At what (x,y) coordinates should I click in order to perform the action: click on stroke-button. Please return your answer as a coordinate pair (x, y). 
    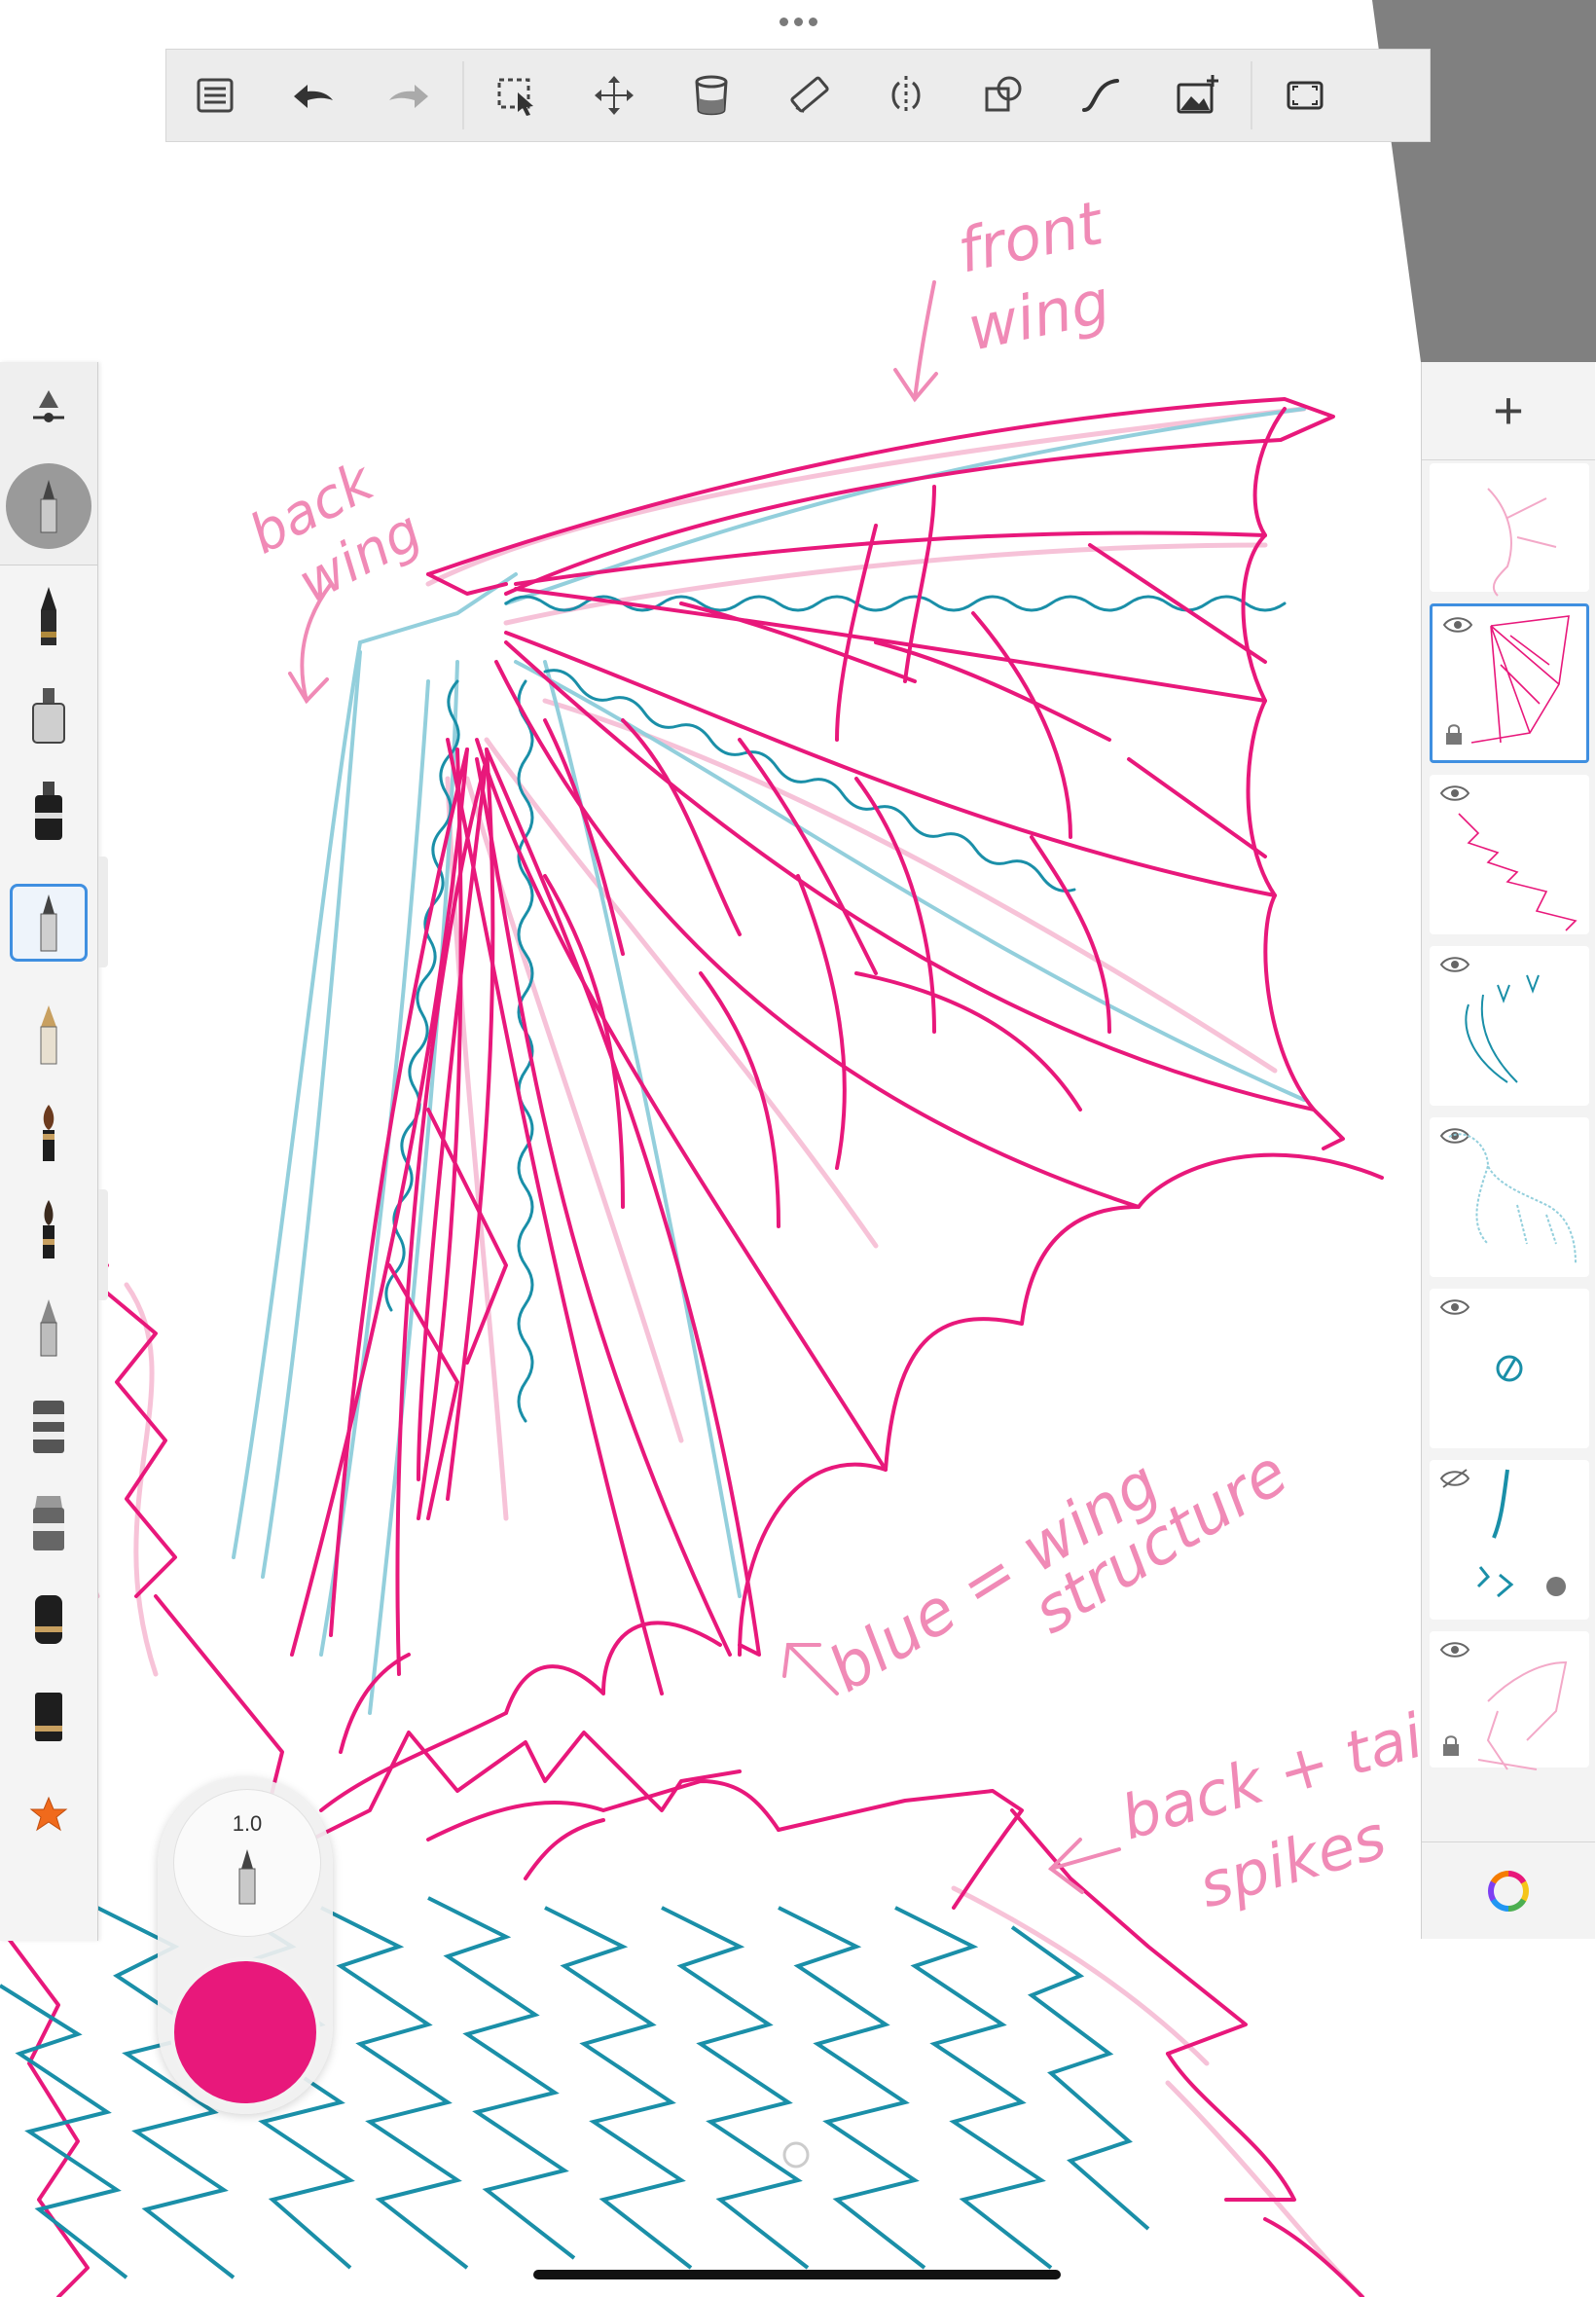
    Looking at the image, I should click on (1100, 95).